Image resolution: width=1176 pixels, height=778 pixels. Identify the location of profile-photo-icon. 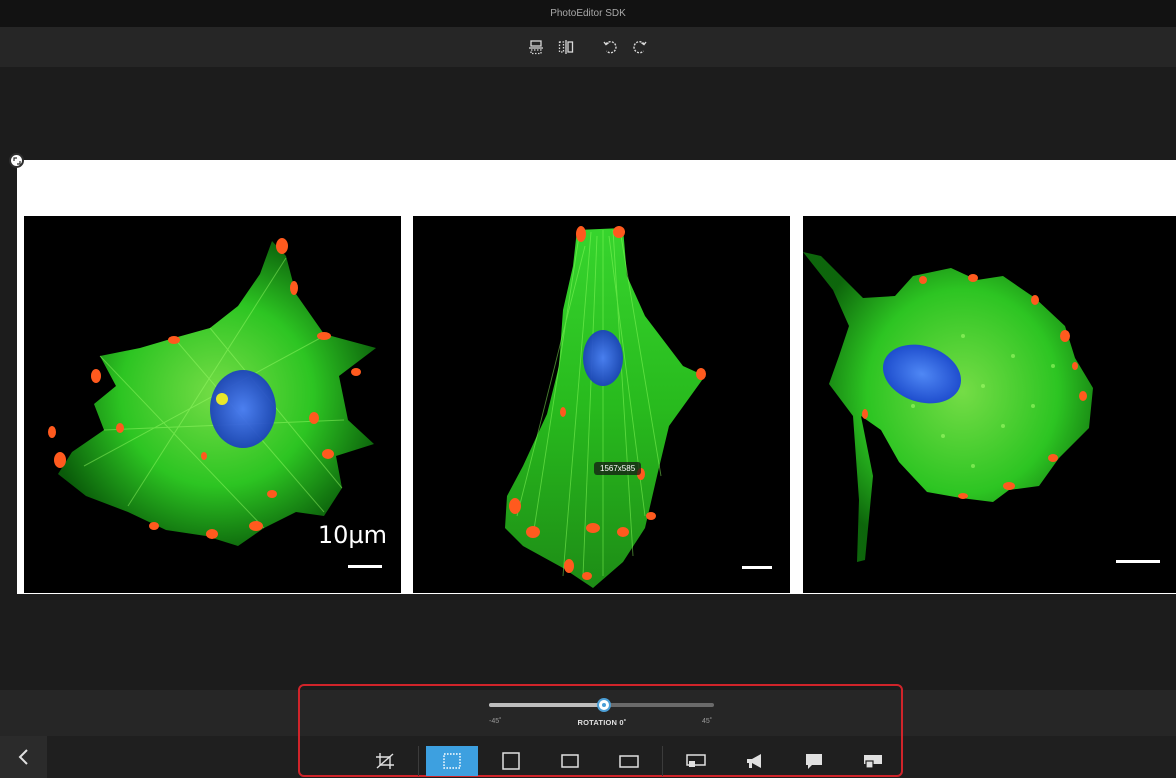
(873, 762).